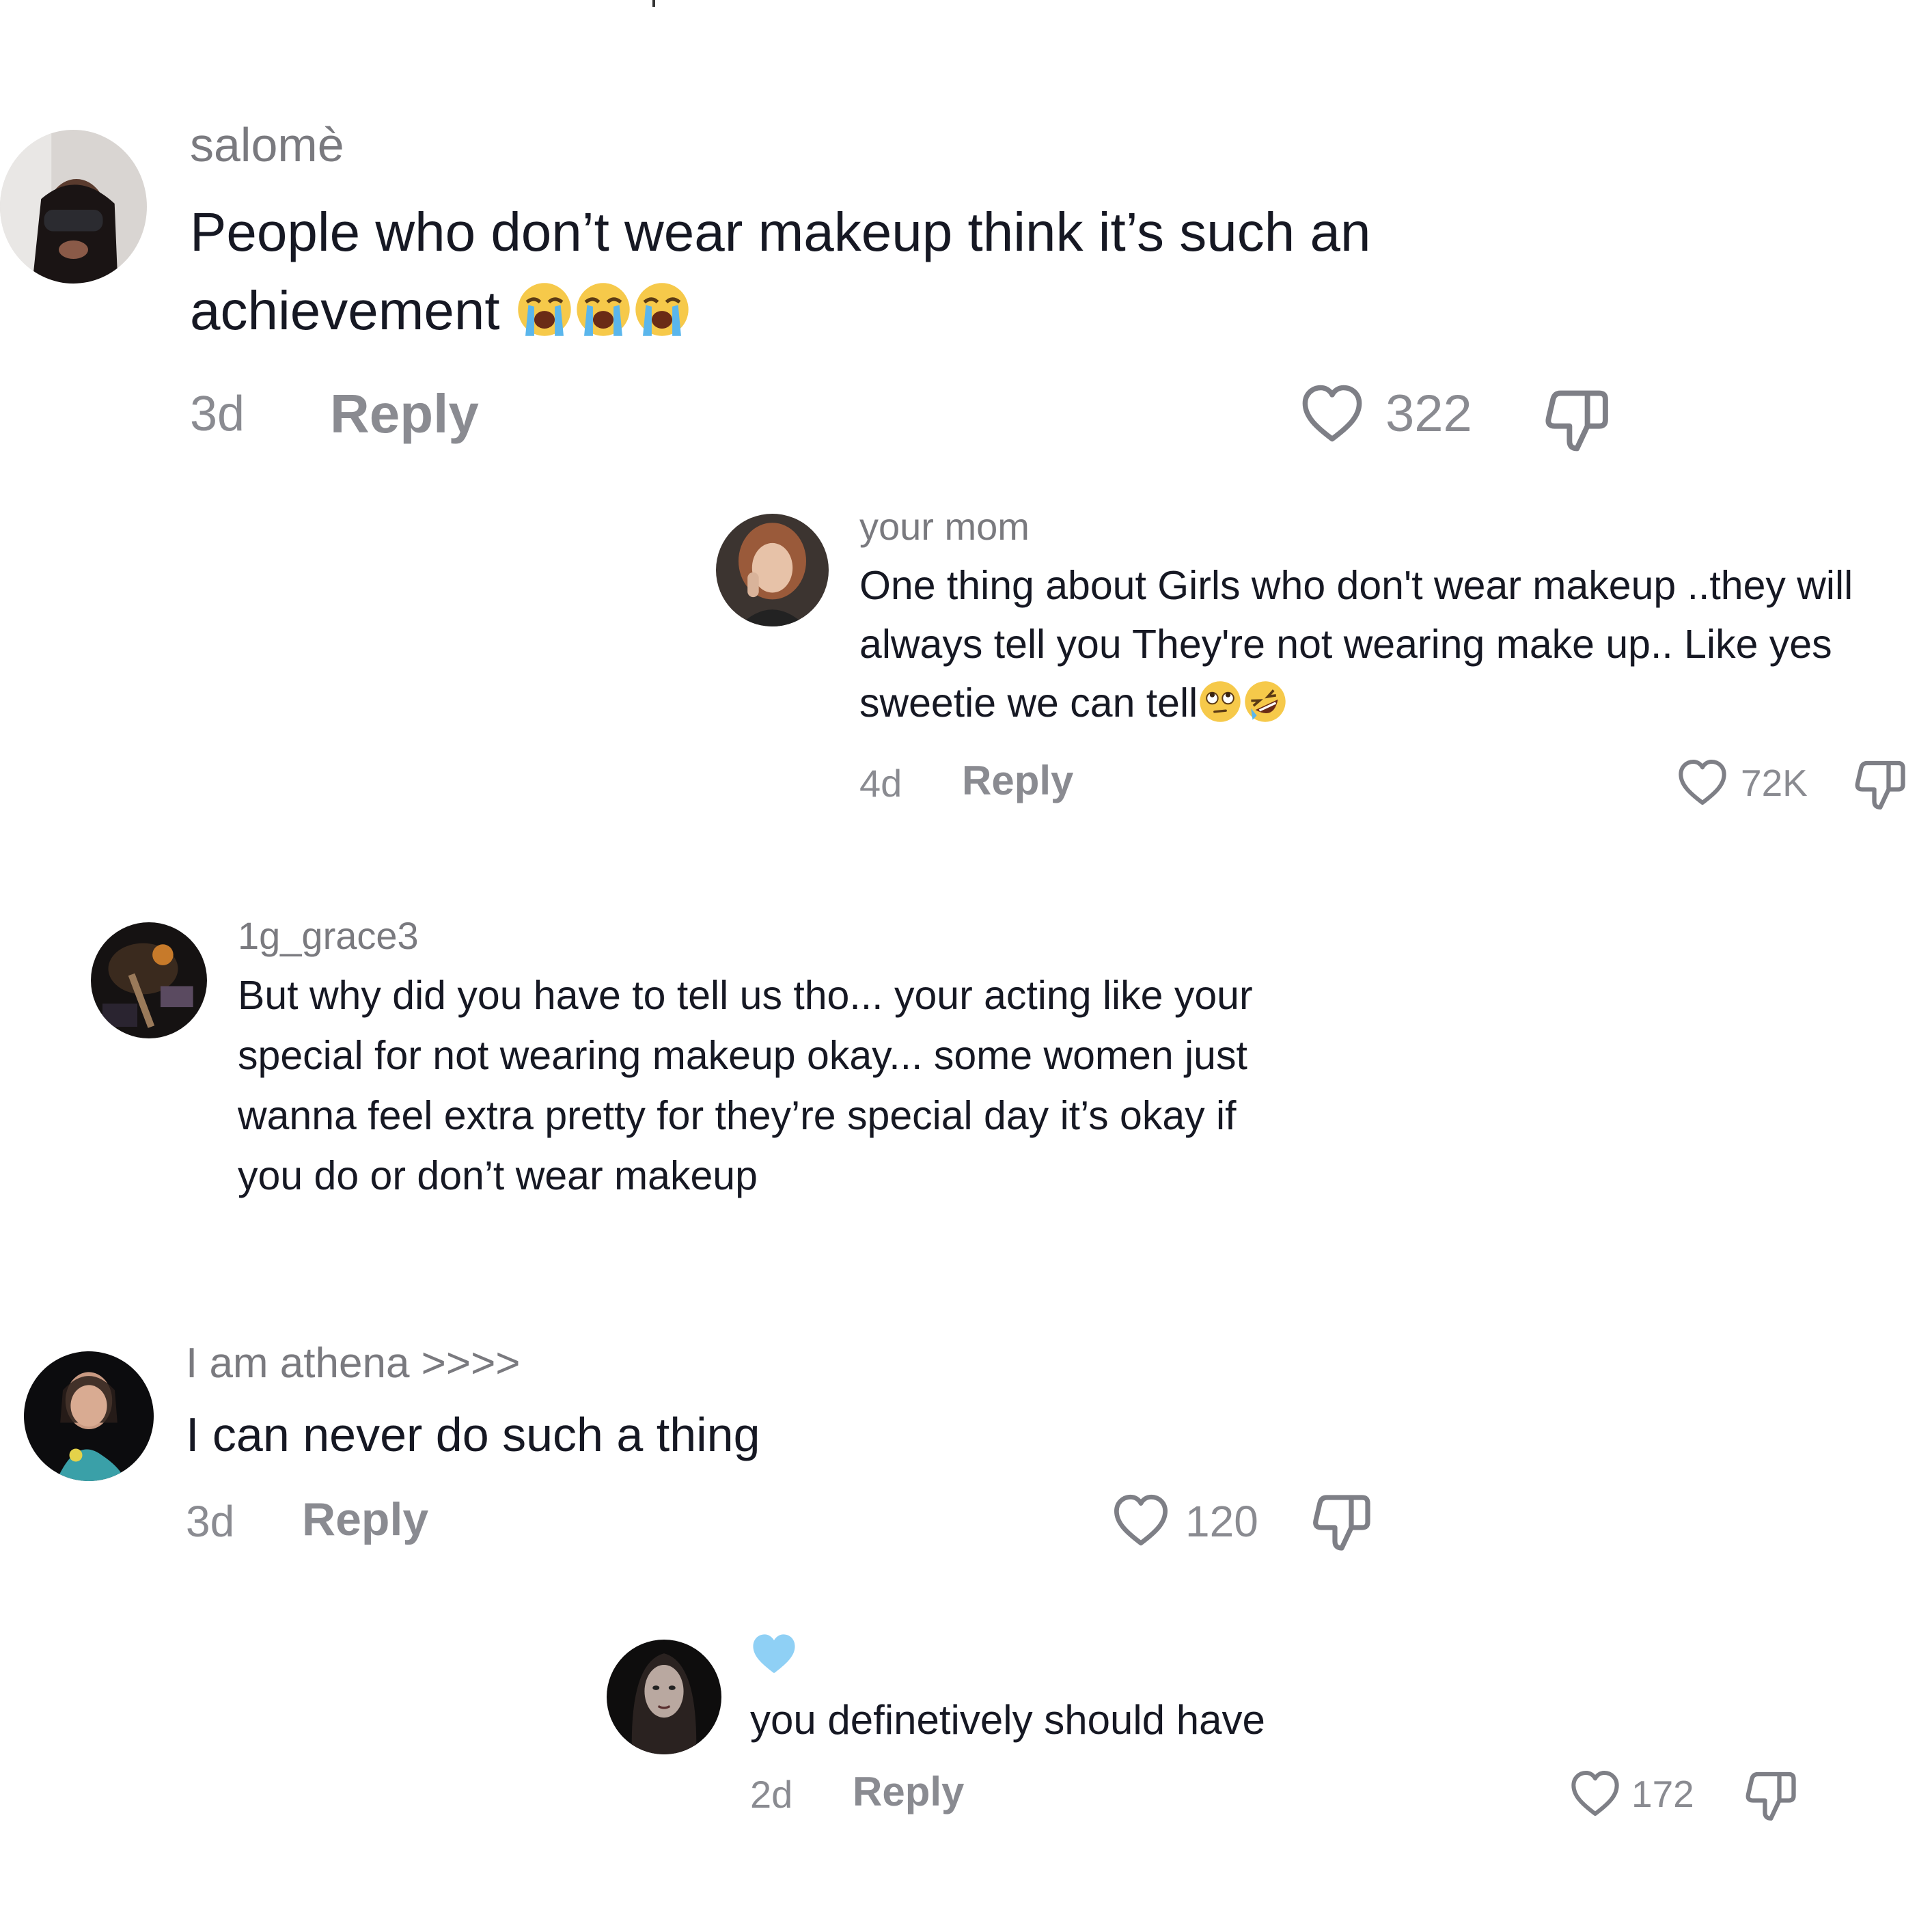  I want to click on face-with-rolling-eyes-icon, so click(1221, 702).